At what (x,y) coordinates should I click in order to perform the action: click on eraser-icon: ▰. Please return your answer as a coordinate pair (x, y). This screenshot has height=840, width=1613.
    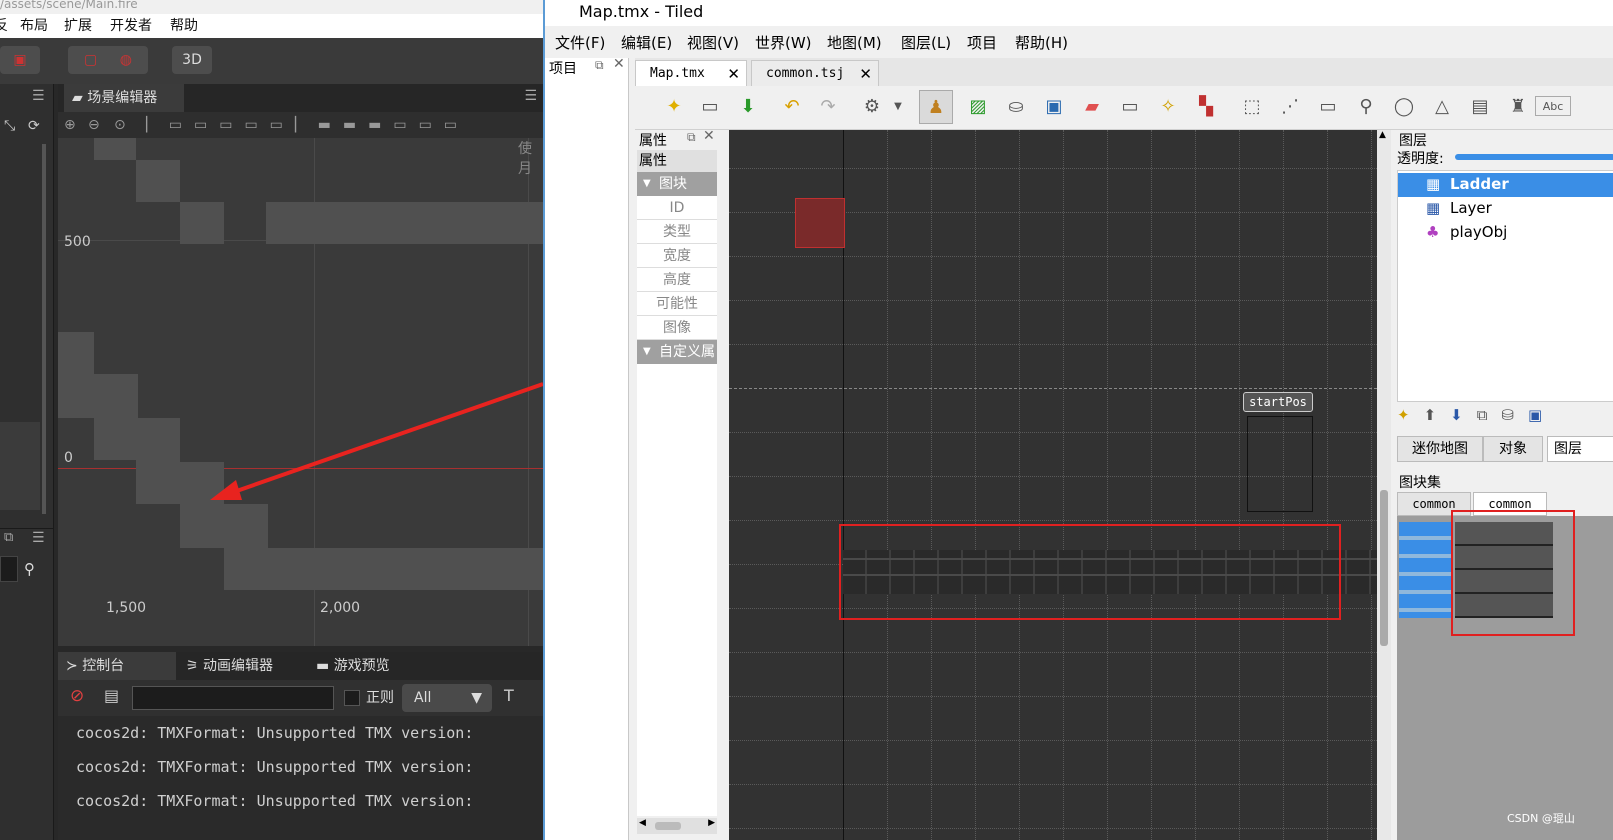
    Looking at the image, I should click on (1092, 107).